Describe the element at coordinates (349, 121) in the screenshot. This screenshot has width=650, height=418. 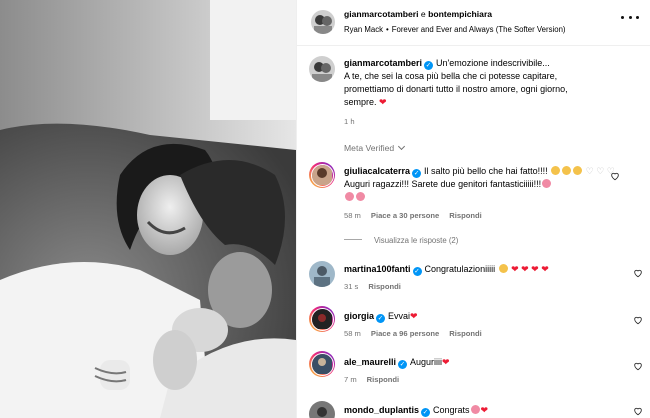
I see `caption-time: 1 h` at that location.